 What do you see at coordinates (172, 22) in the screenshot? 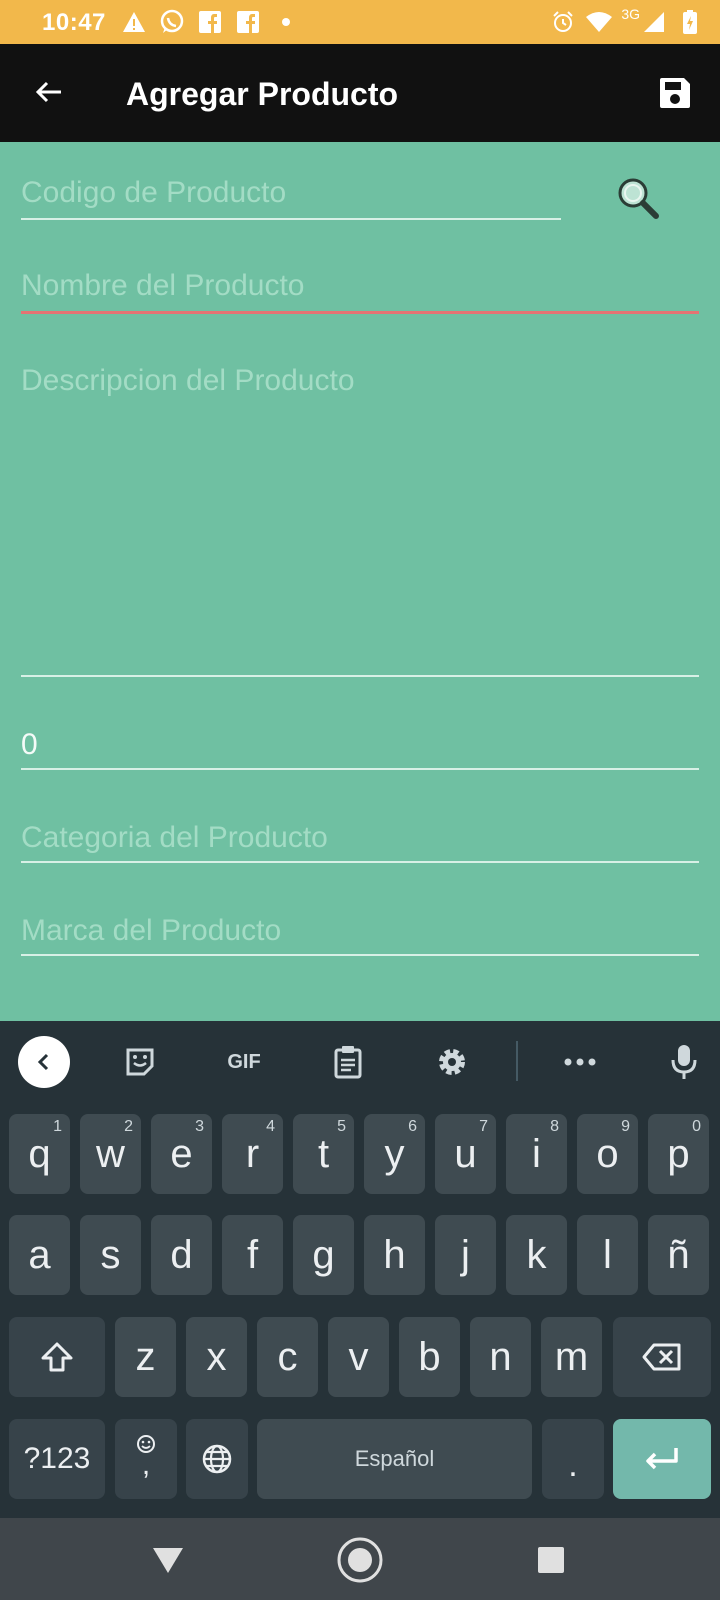
I see `whatsapp-icon` at bounding box center [172, 22].